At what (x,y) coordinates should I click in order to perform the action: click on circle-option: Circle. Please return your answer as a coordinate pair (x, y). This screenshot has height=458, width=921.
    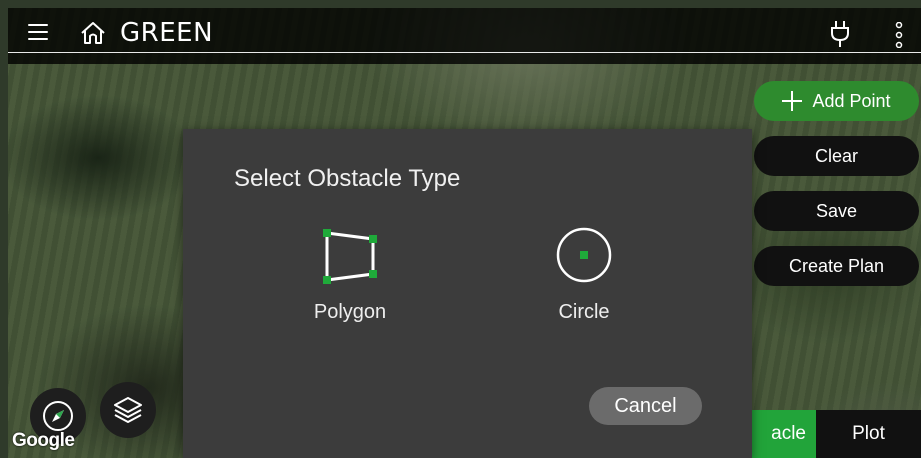
    Looking at the image, I should click on (584, 274).